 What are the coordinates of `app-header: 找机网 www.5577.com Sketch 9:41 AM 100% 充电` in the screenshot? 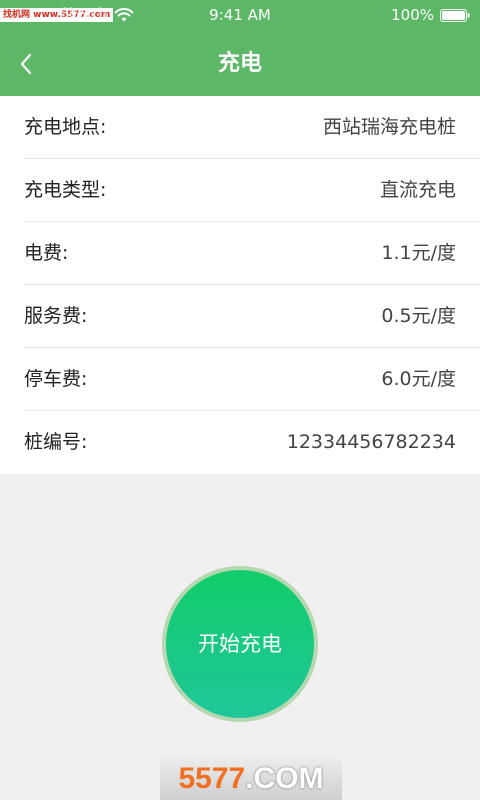 It's located at (240, 48).